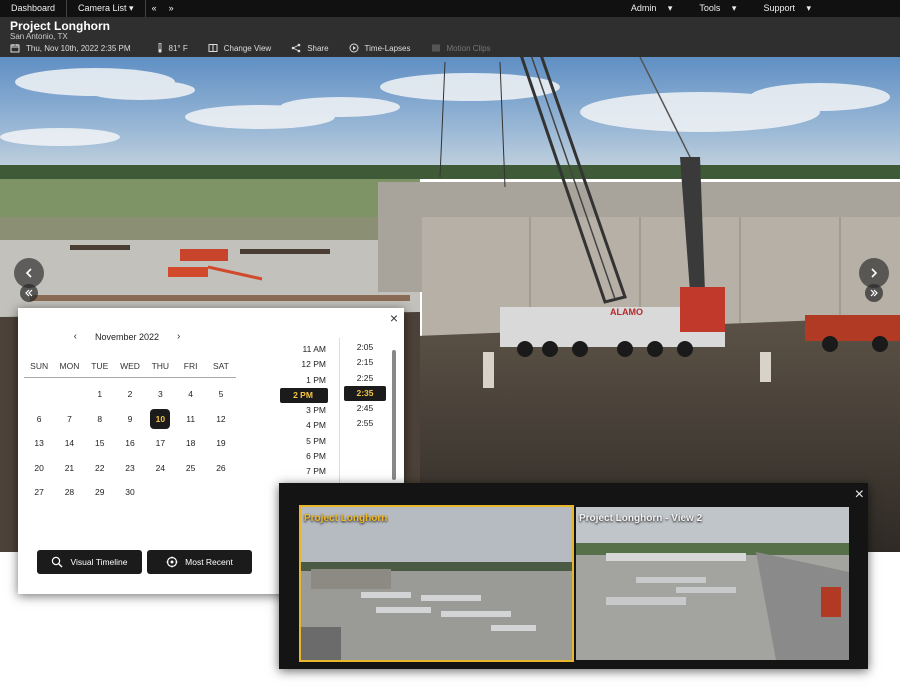  I want to click on calendar-day: 28, so click(69, 492).